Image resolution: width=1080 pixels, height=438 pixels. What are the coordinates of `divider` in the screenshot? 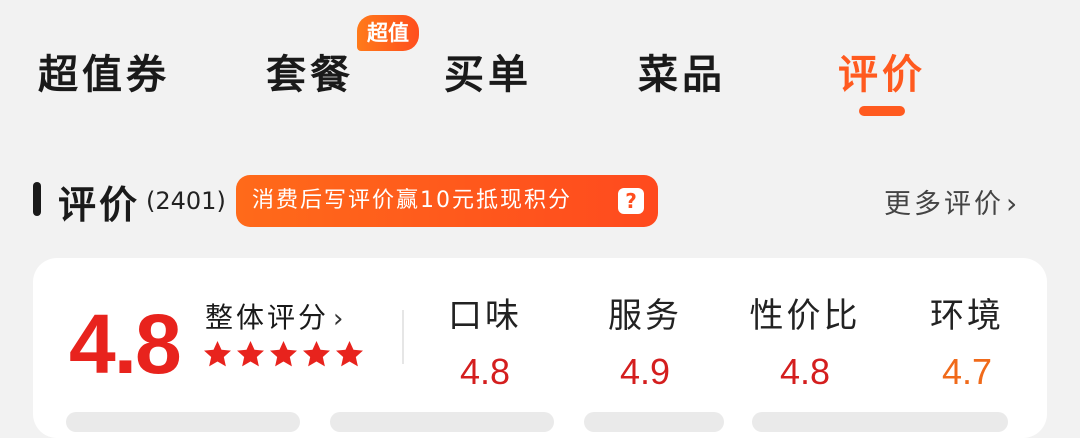 It's located at (403, 337).